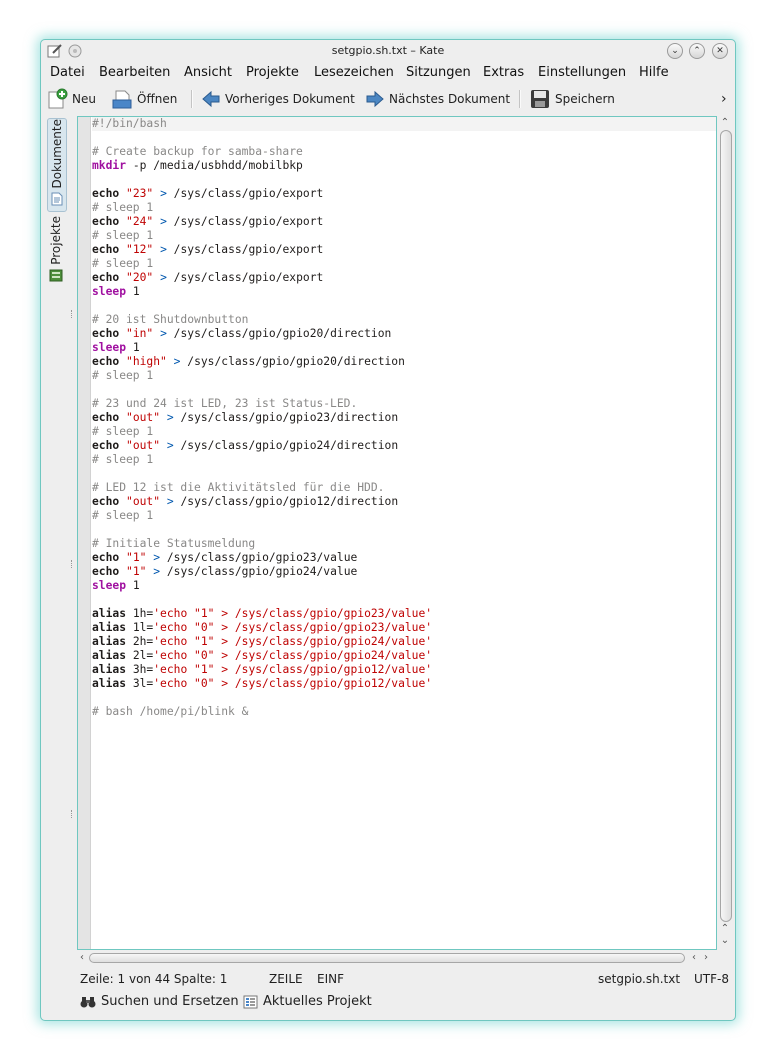 This screenshot has width=775, height=1059. Describe the element at coordinates (278, 99) in the screenshot. I see `previous-document-button: Vorheriges Dokument` at that location.